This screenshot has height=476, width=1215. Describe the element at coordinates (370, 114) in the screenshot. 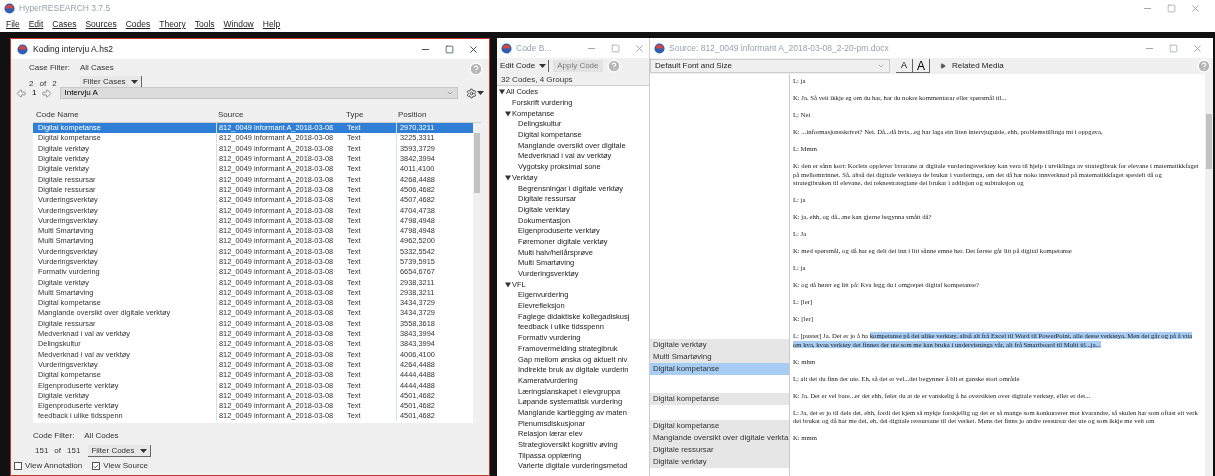

I see `column-header: Type` at that location.